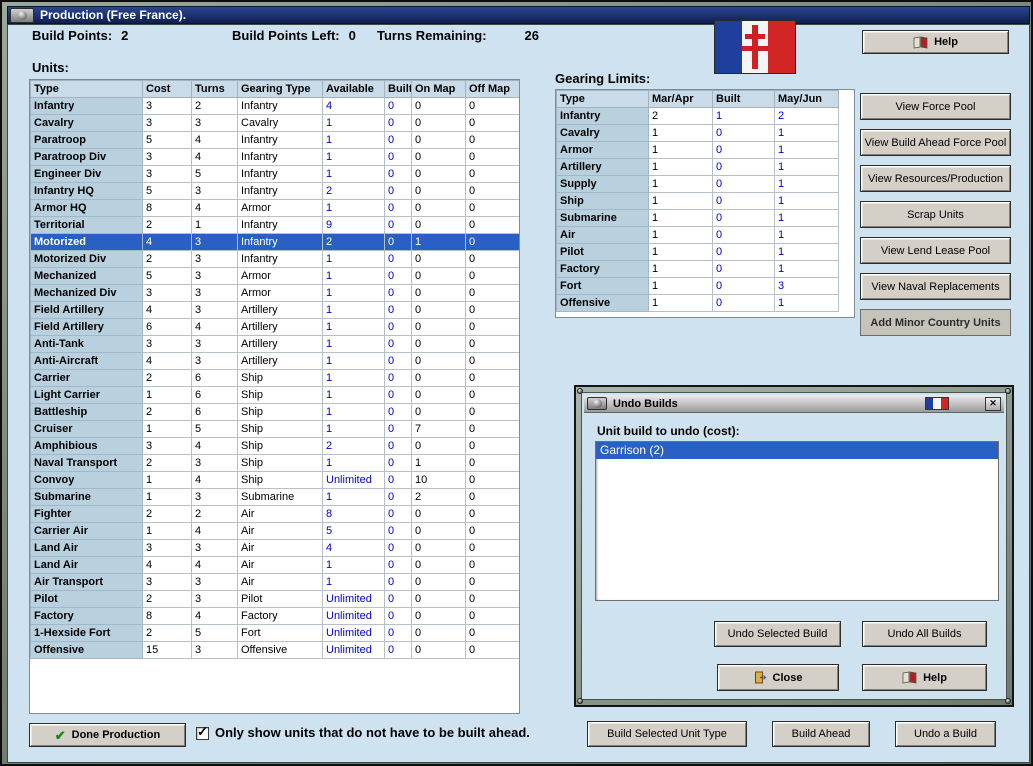  I want to click on gearing-cell: 2, so click(806, 116).